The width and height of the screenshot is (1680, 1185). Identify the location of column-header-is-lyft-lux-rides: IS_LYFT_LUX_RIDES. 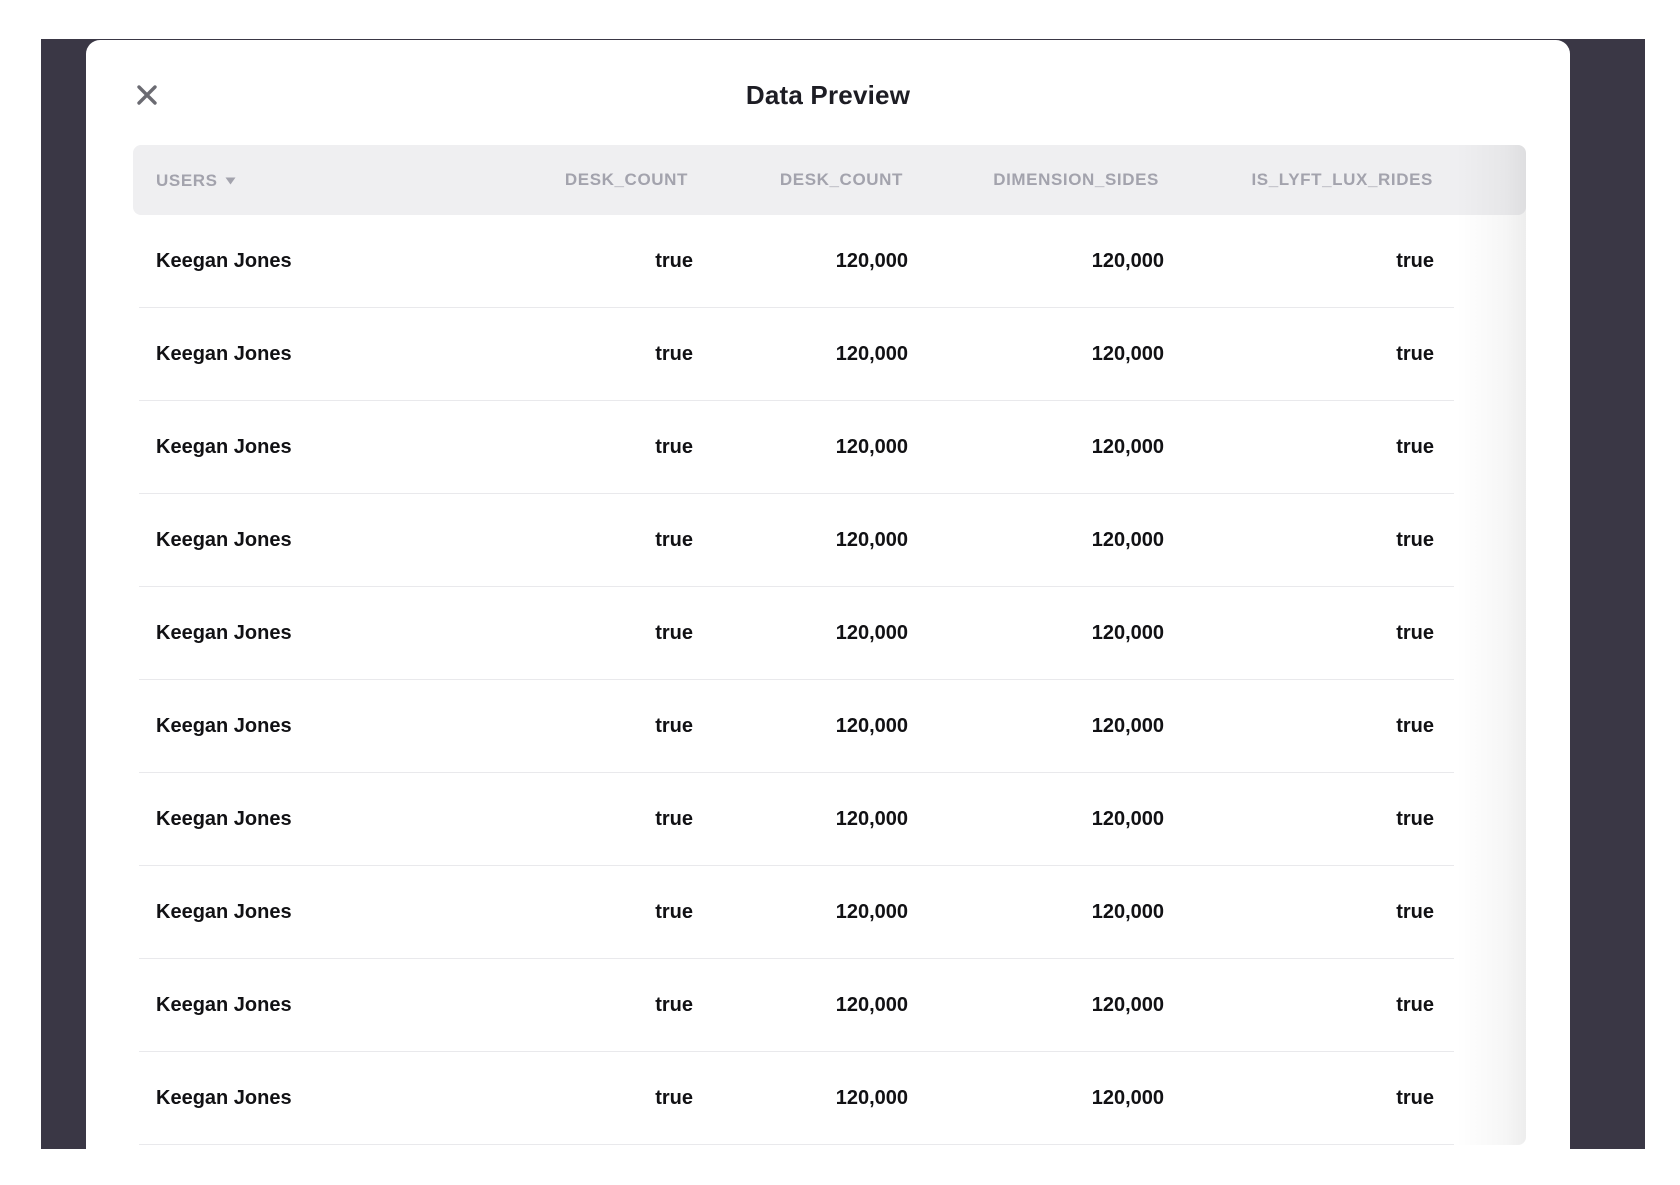
(1342, 180).